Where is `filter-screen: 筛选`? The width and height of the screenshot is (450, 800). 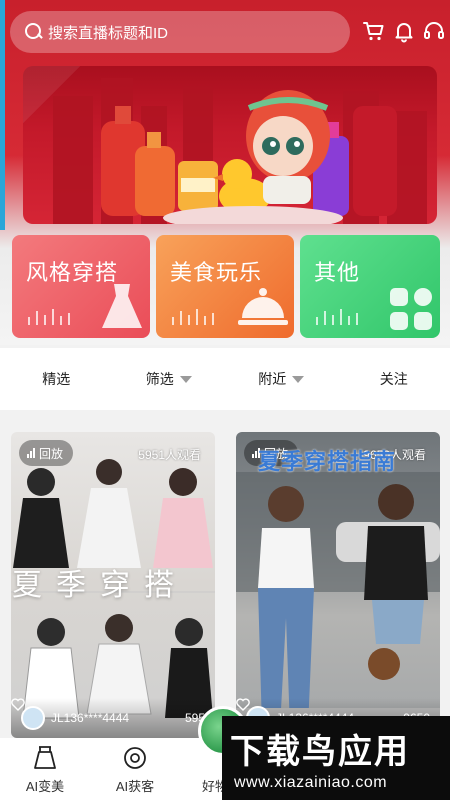
filter-screen: 筛选 is located at coordinates (169, 379).